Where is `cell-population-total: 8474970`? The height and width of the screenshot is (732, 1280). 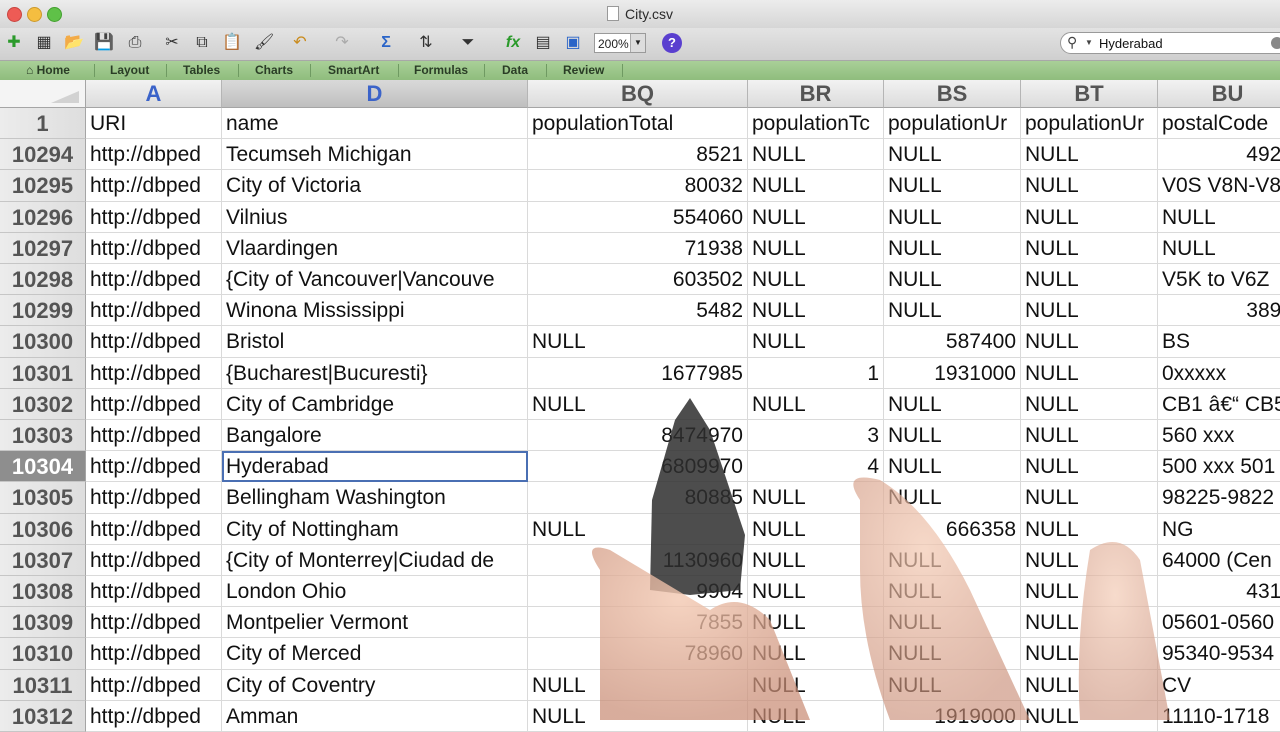 cell-population-total: 8474970 is located at coordinates (638, 436).